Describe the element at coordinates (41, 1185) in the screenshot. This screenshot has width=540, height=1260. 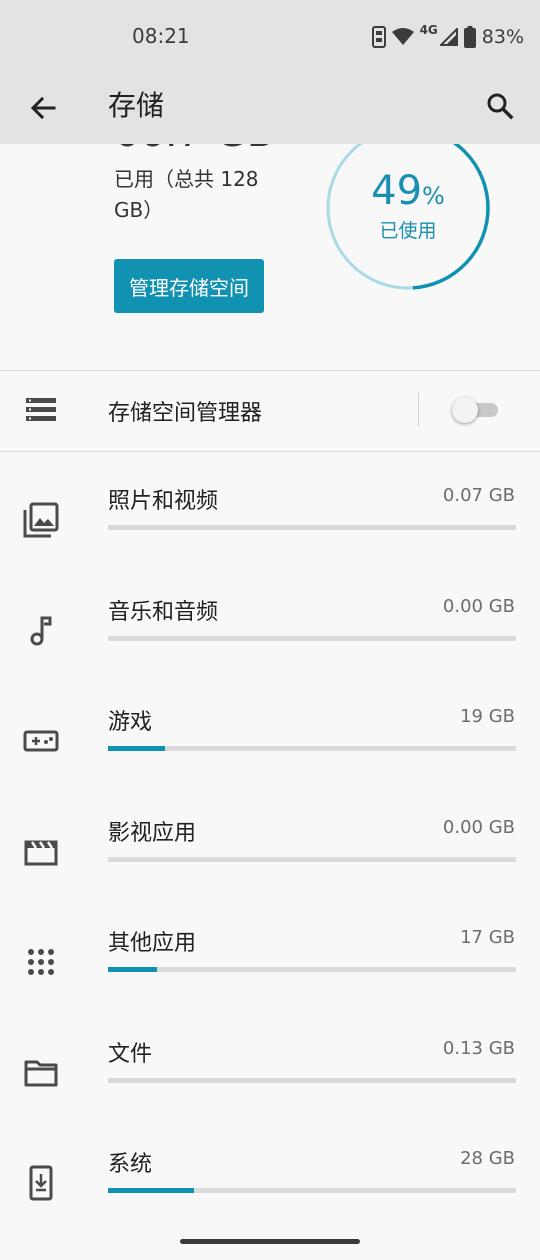
I see `system-update-icon` at that location.